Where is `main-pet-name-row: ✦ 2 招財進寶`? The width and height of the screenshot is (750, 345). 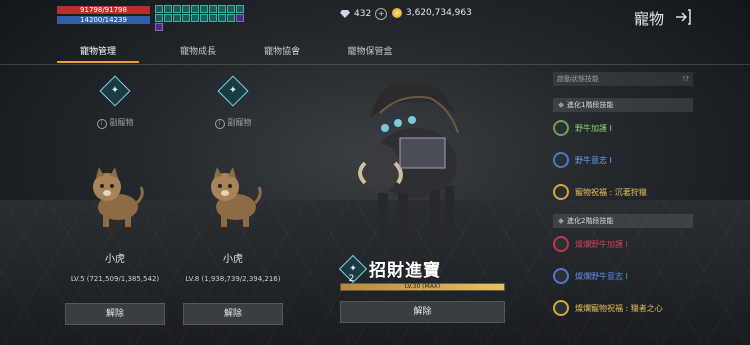
main-pet-name-row: ✦ 2 招財進寶 is located at coordinates (389, 268).